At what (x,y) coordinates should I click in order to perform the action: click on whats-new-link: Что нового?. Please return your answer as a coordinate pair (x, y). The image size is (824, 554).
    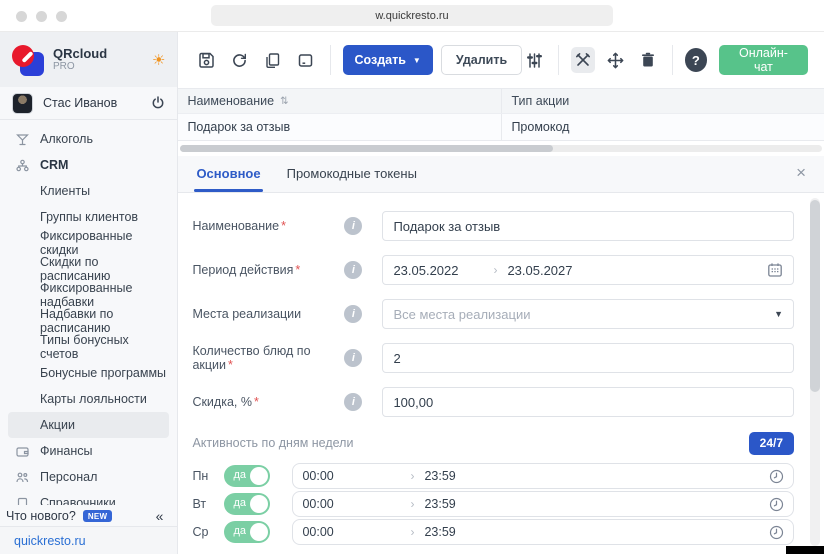
    Looking at the image, I should click on (41, 516).